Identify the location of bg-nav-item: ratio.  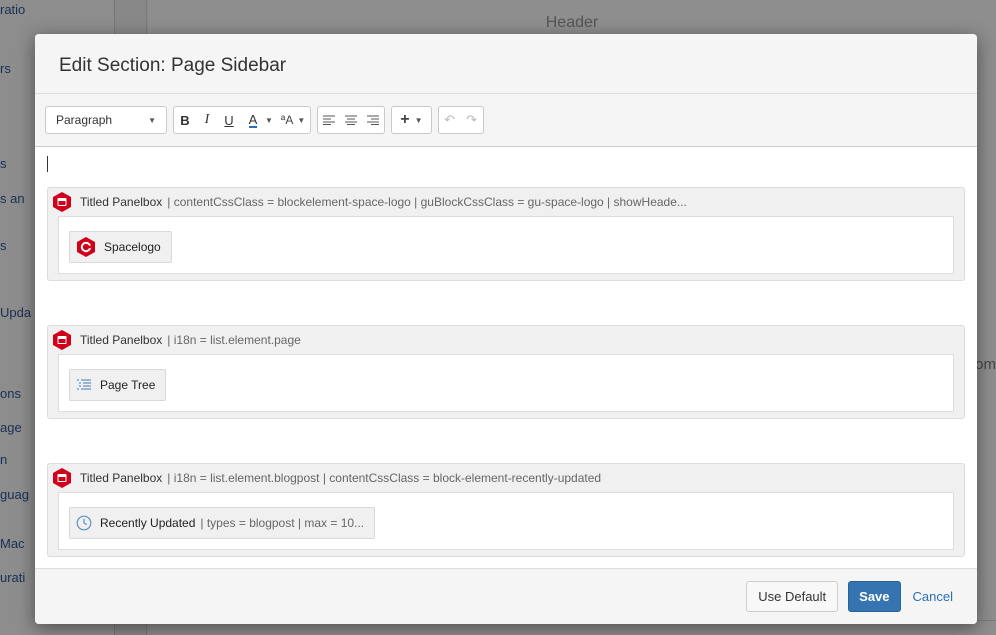
(13, 9).